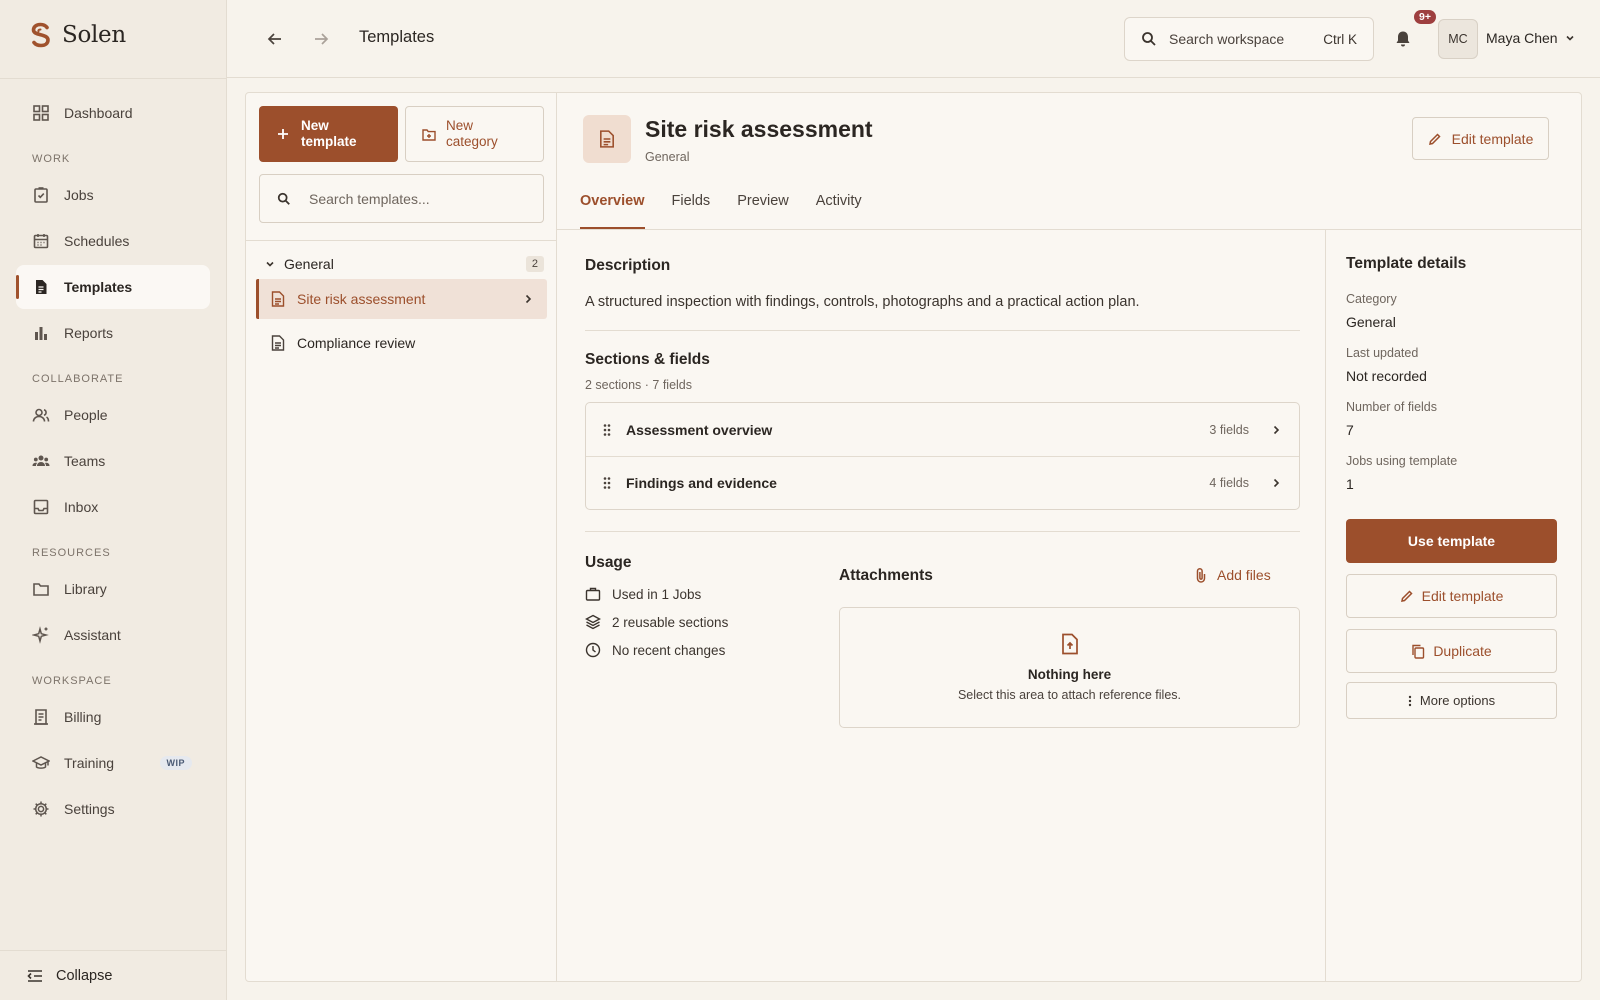 The height and width of the screenshot is (1000, 1600). Describe the element at coordinates (1149, 39) in the screenshot. I see `search-icon` at that location.